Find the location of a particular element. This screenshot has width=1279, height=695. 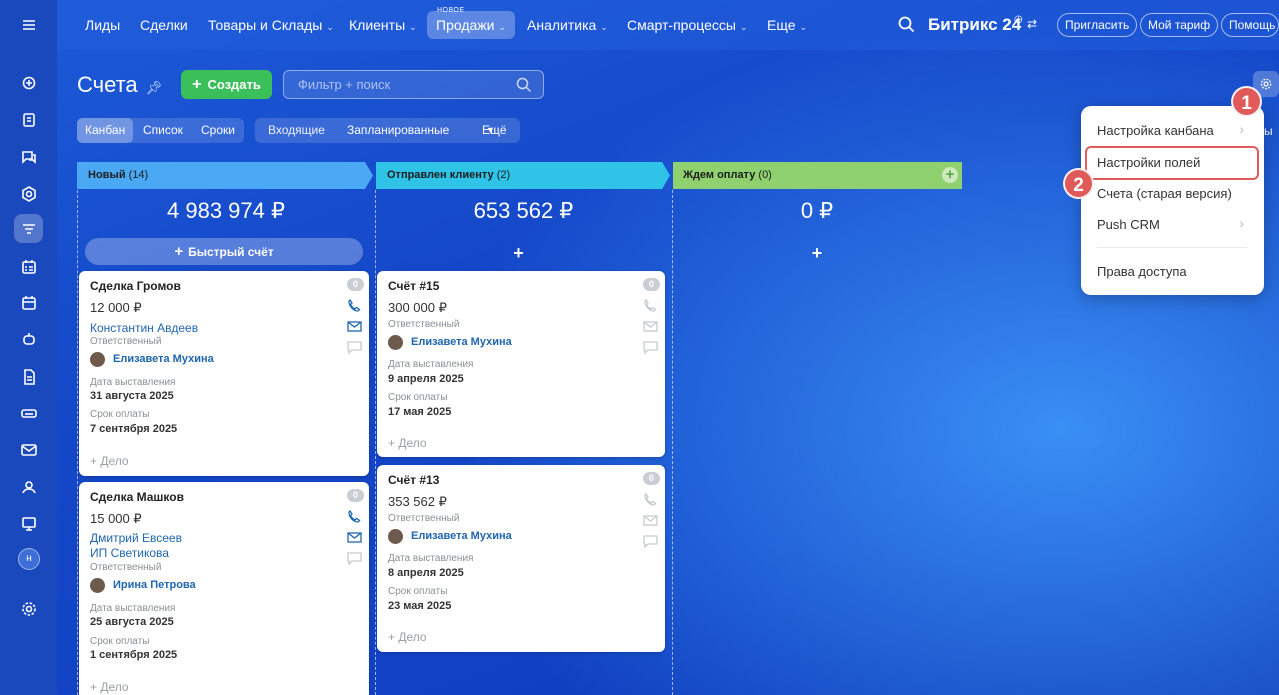

invite-button: Пригласить is located at coordinates (1097, 25).